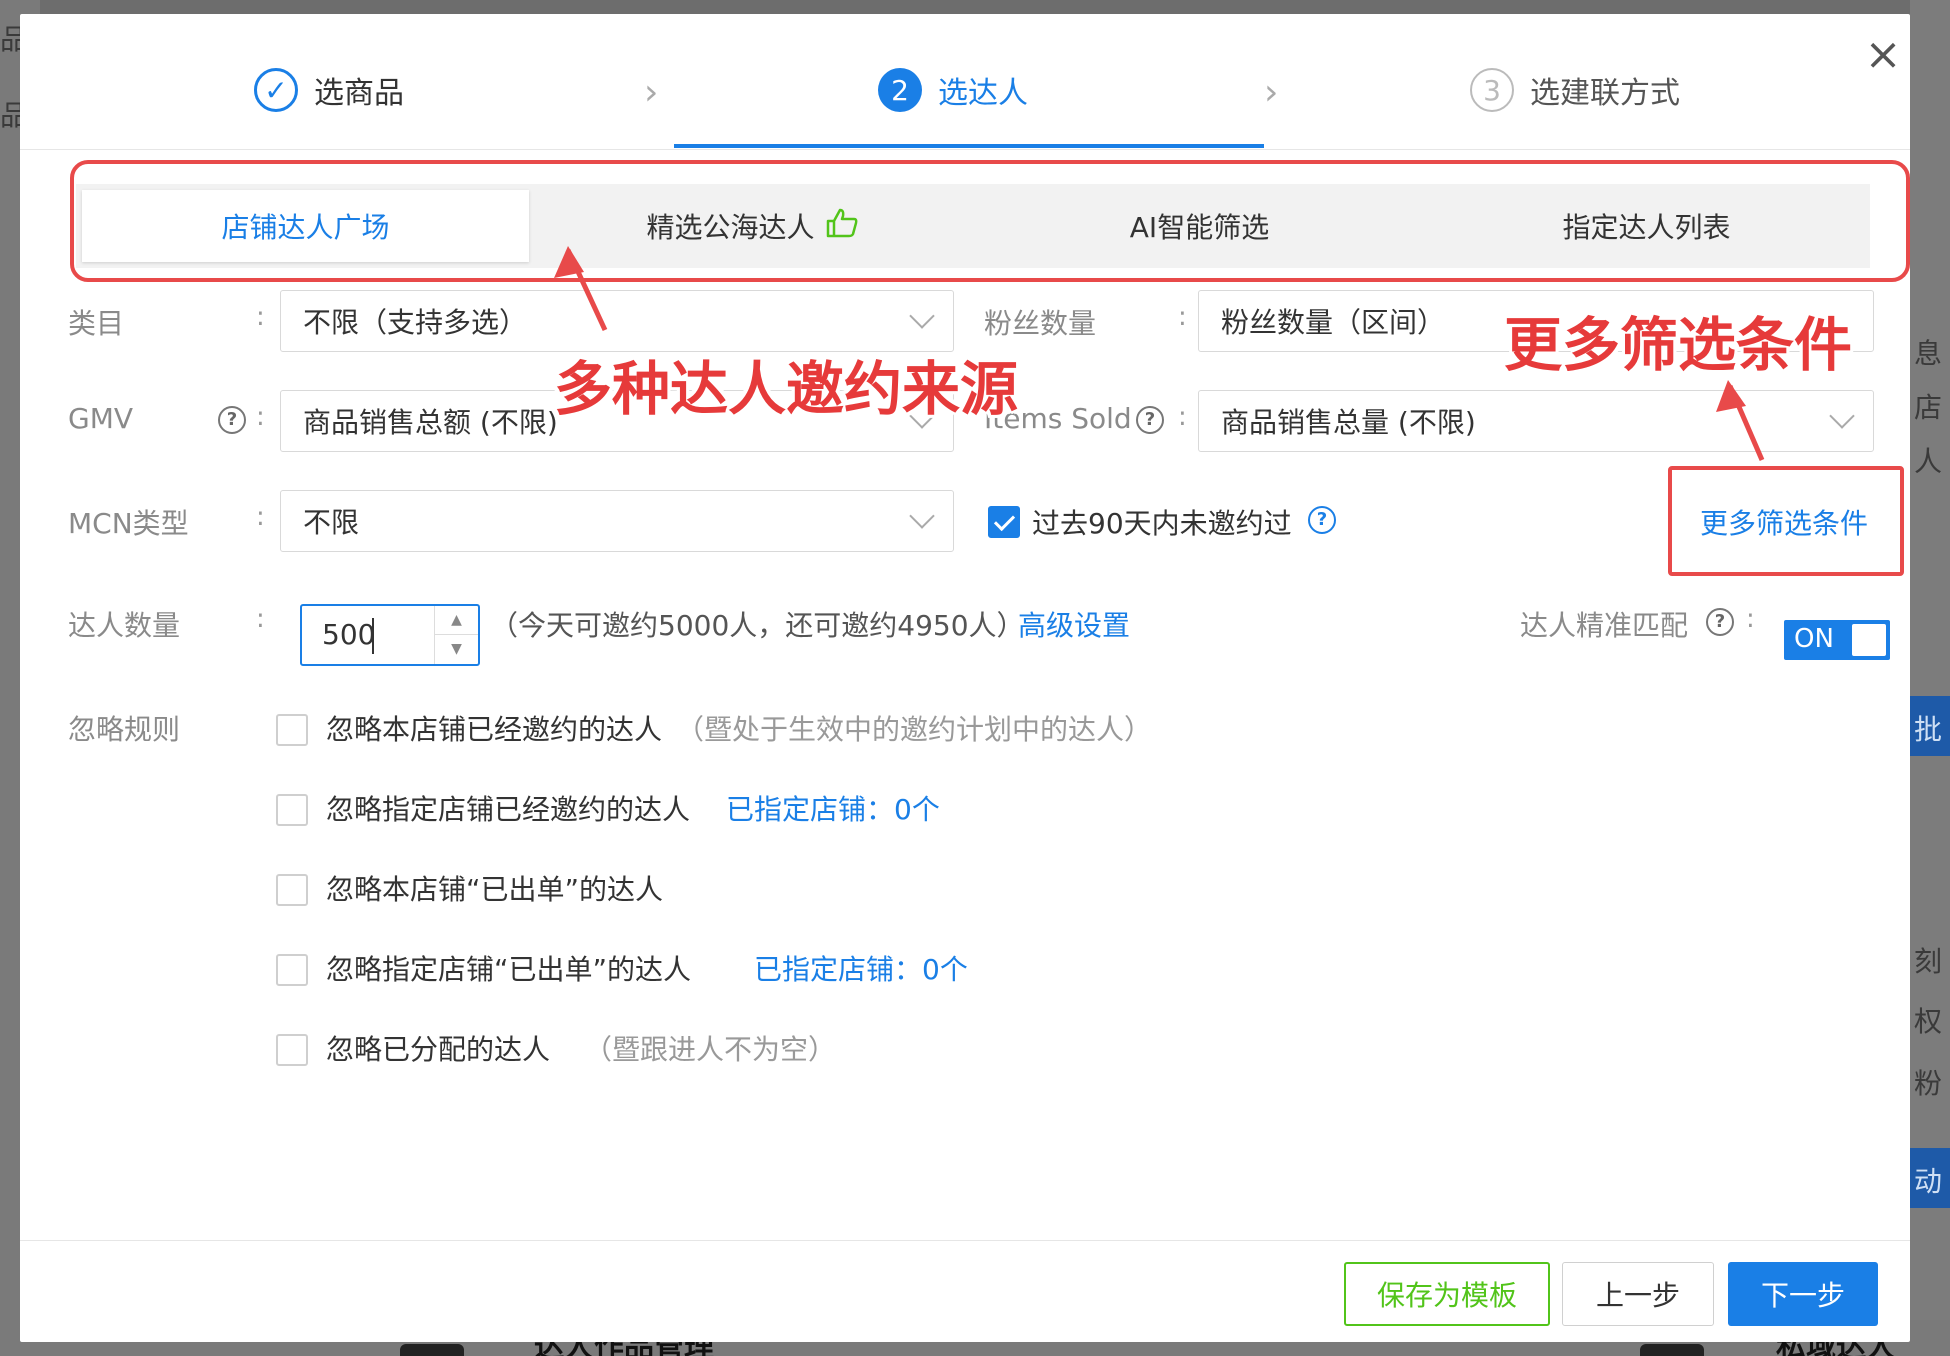  I want to click on precise-match-label: 达人精准匹配, so click(1604, 625).